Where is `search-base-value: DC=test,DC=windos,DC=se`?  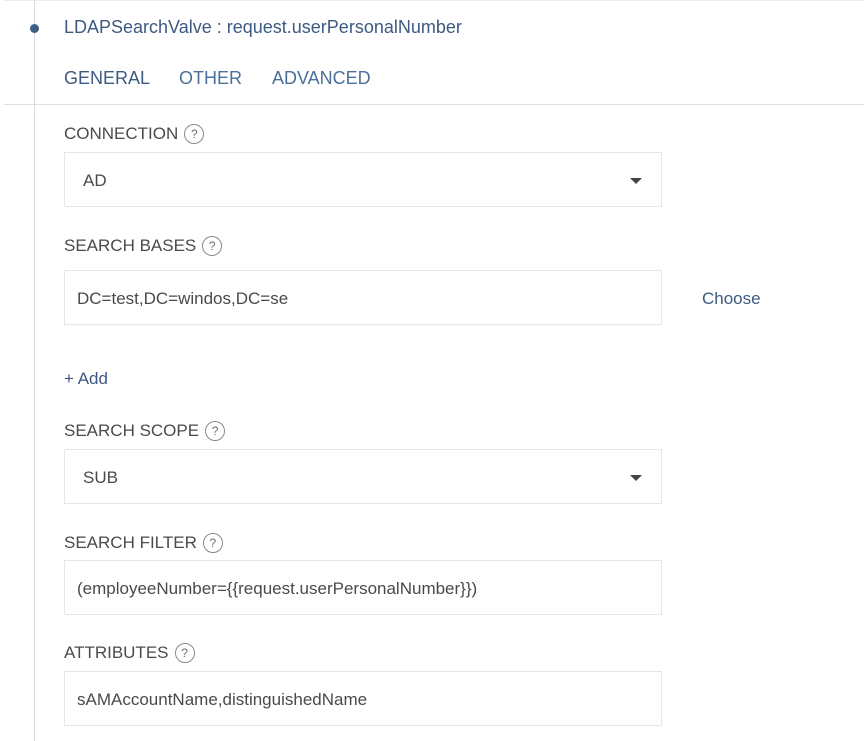
search-base-value: DC=test,DC=windos,DC=se is located at coordinates (183, 298).